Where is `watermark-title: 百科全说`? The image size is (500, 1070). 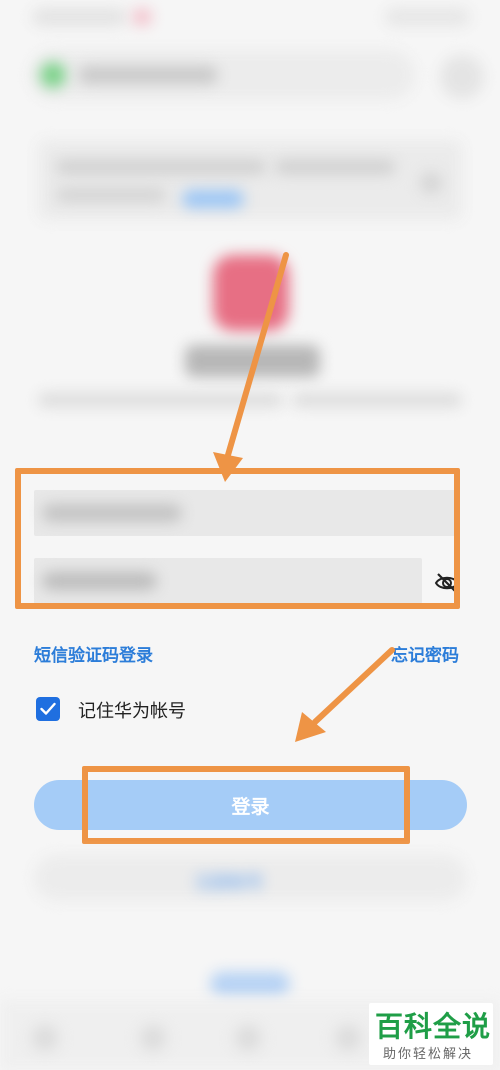 watermark-title: 百科全说 is located at coordinates (433, 1026).